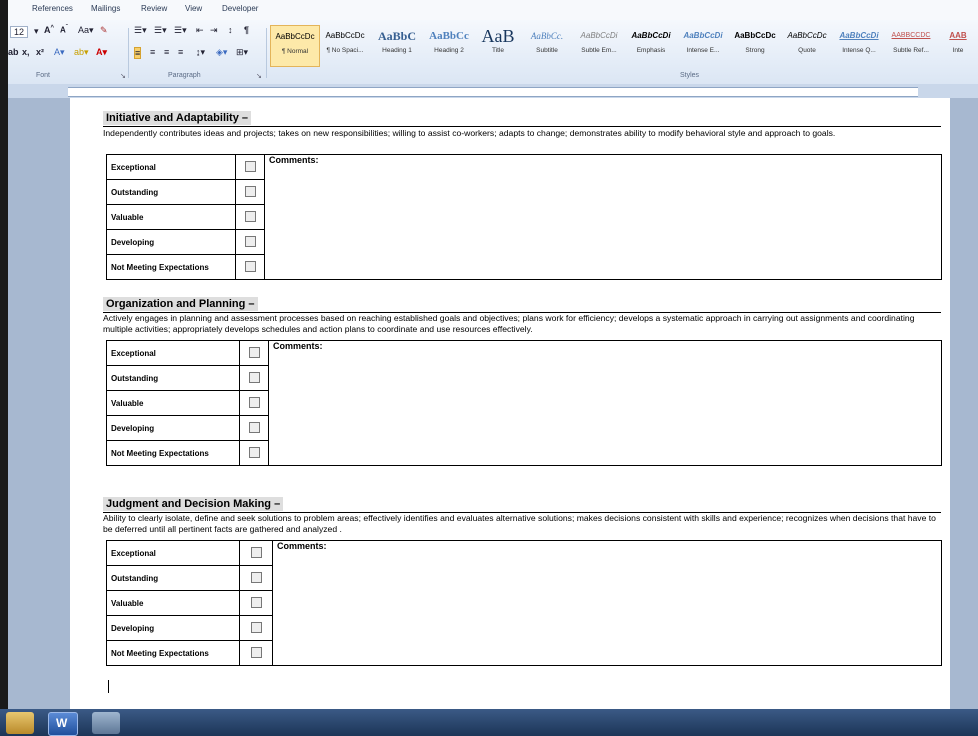  Describe the element at coordinates (180, 52) in the screenshot. I see `justify-icon: ≡` at that location.